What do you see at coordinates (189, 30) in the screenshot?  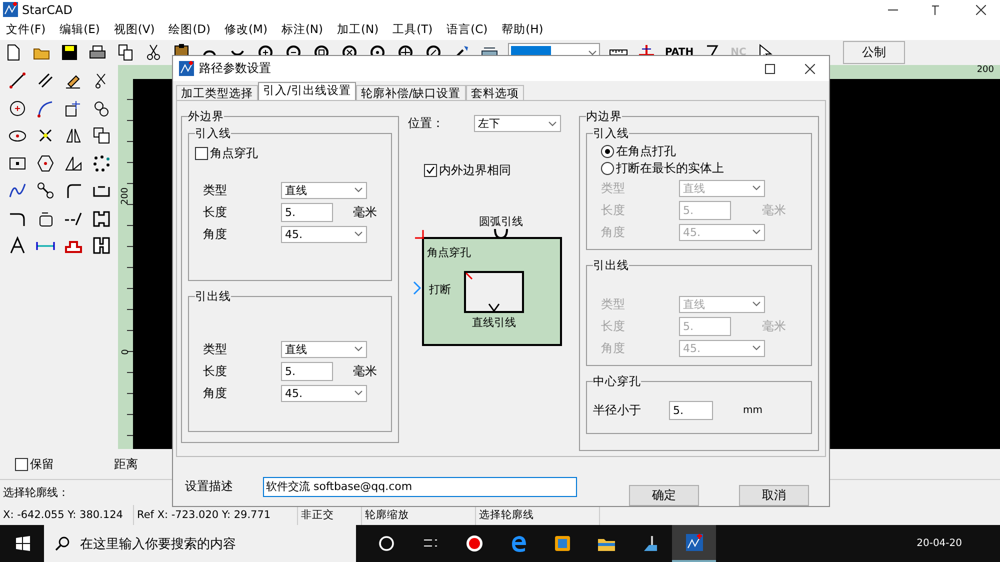 I see `menu-item: 绘图(D)` at bounding box center [189, 30].